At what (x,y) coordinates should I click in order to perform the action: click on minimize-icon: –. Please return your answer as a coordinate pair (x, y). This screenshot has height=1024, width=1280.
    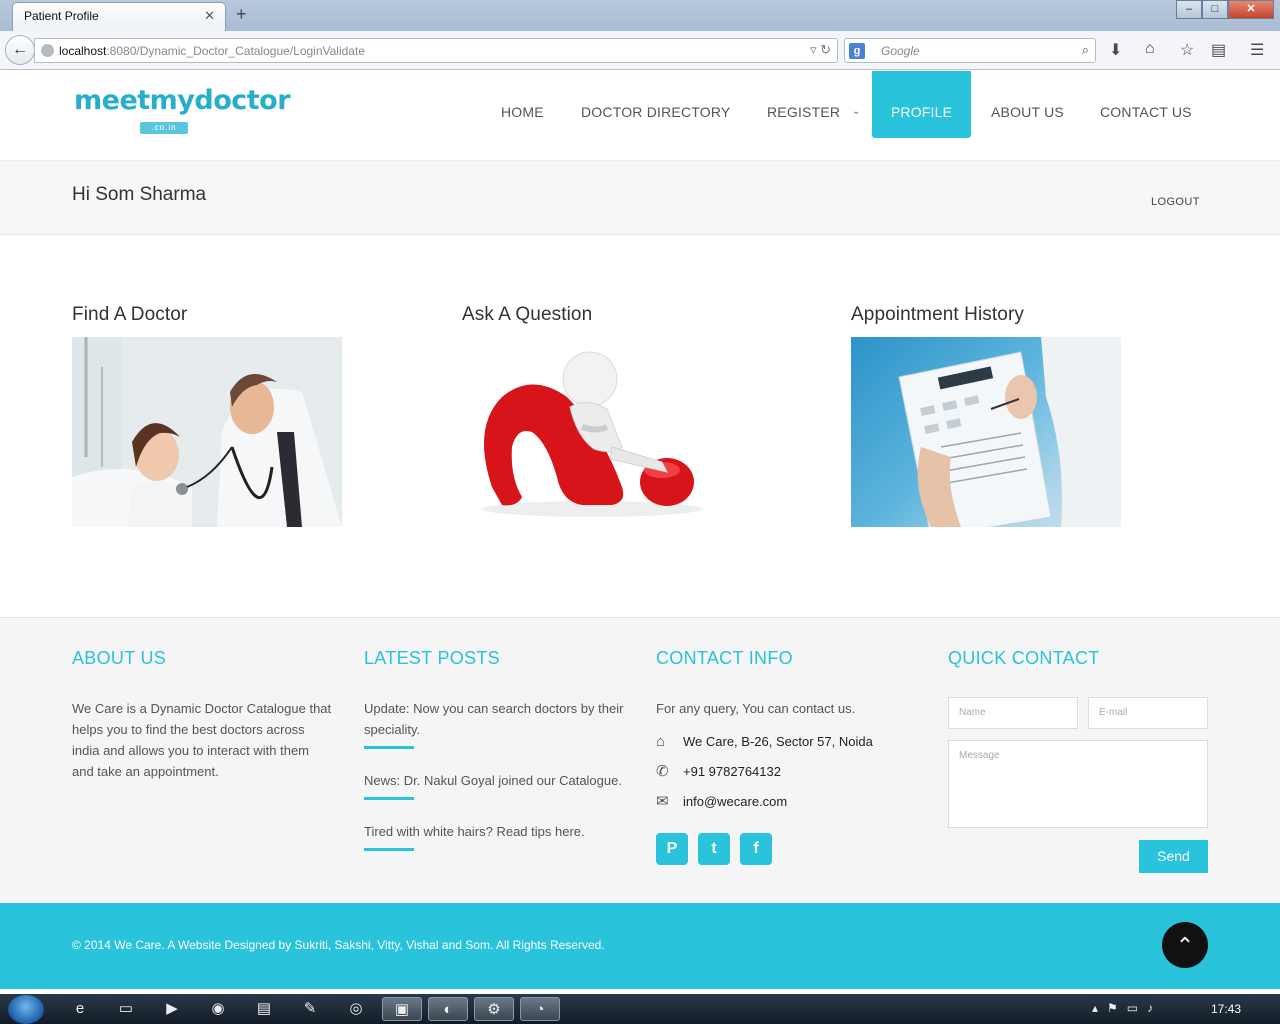
    Looking at the image, I should click on (1189, 9).